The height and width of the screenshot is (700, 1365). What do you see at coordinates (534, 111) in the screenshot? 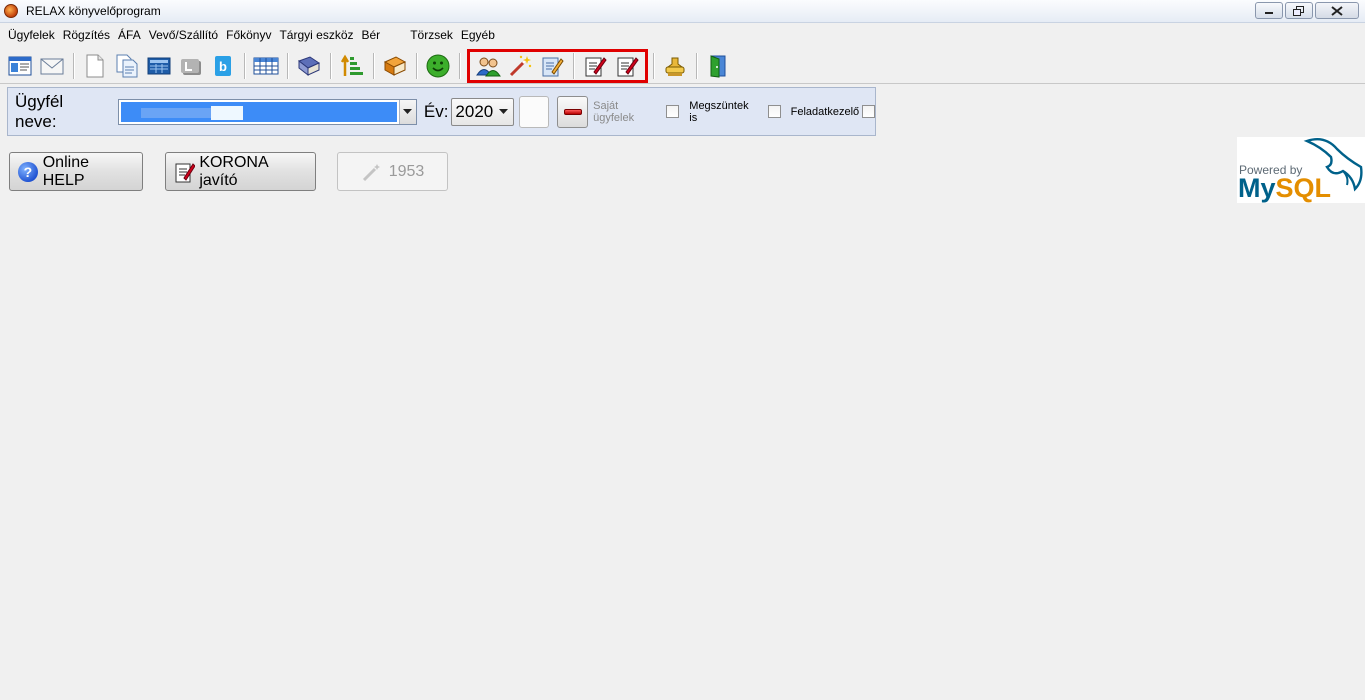
I see `blank-button` at bounding box center [534, 111].